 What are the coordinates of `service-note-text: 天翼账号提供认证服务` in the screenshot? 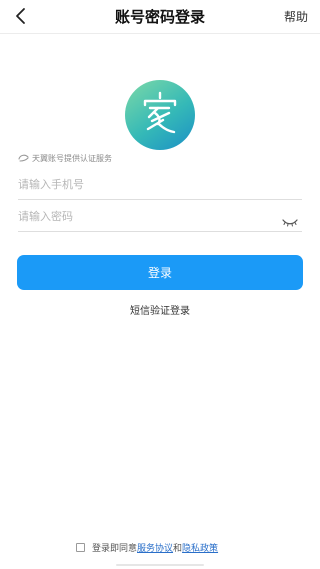 It's located at (72, 158).